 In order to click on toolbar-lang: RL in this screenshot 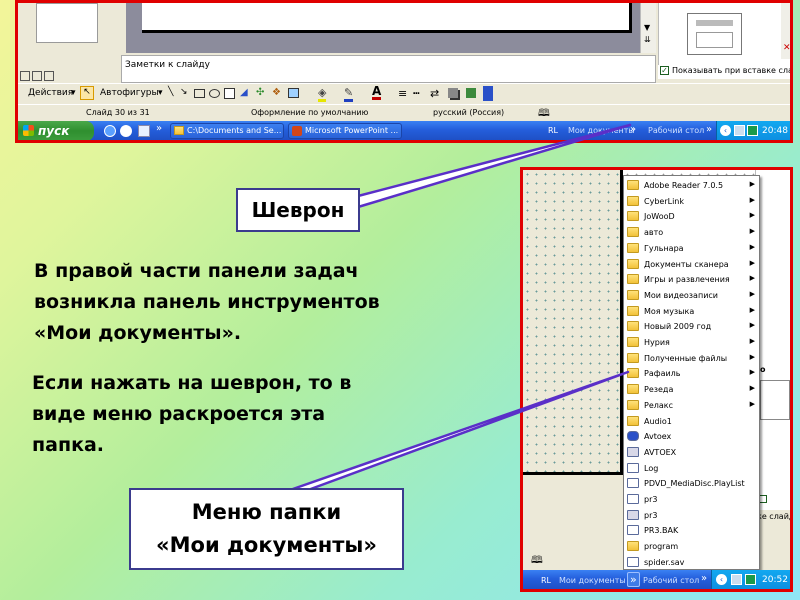, I will do `click(553, 130)`.